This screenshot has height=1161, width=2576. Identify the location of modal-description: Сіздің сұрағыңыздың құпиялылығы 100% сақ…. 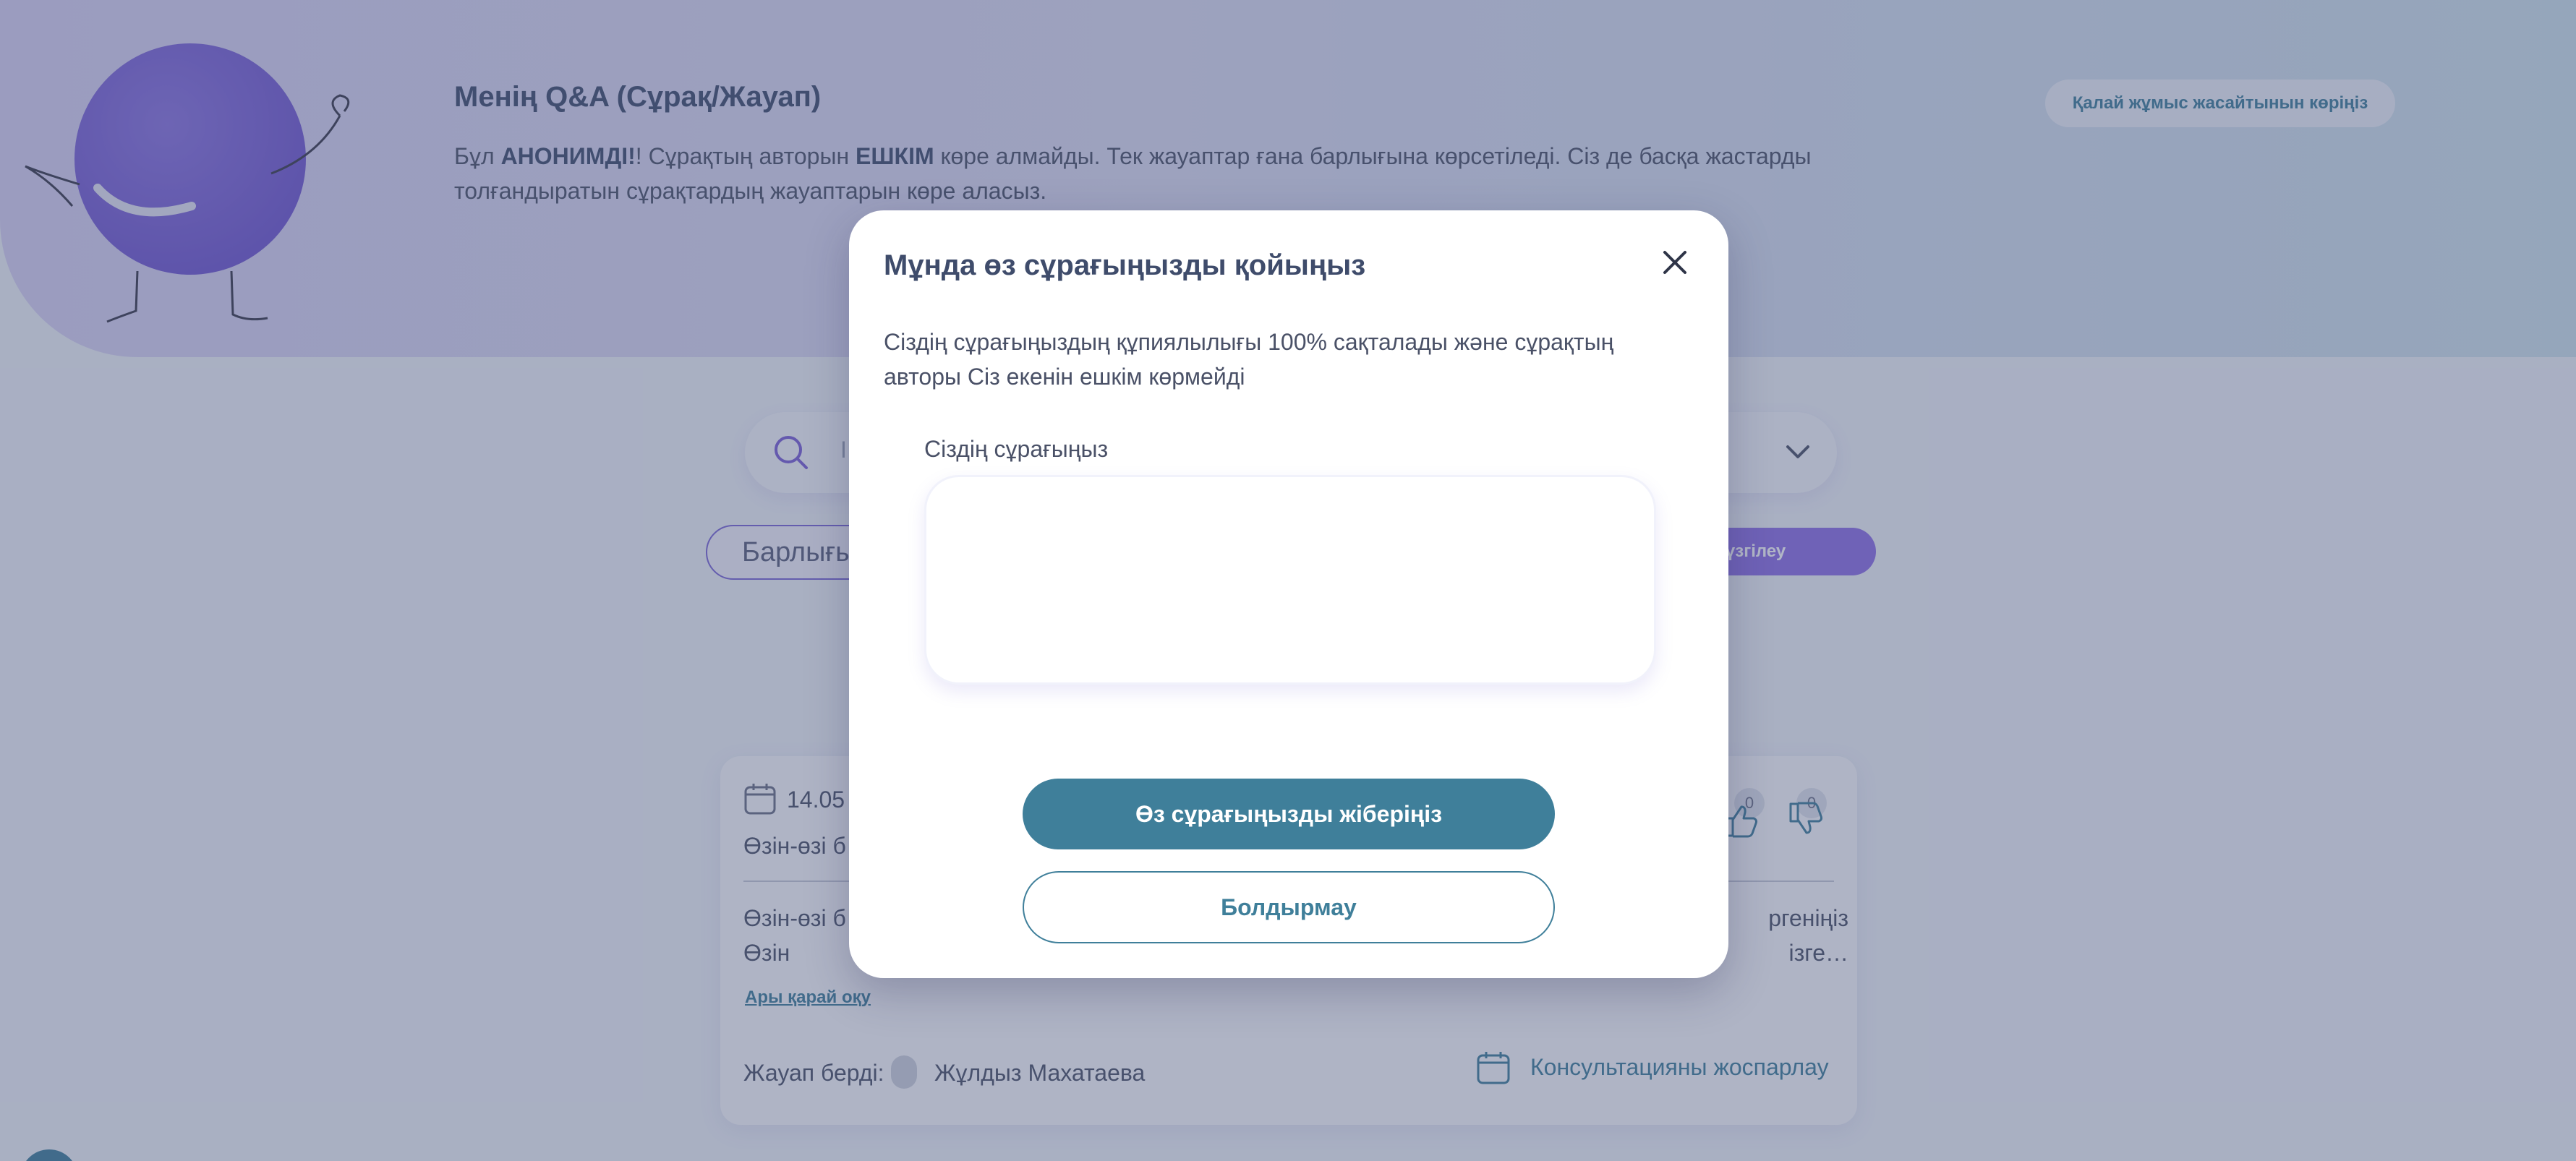
(1249, 359).